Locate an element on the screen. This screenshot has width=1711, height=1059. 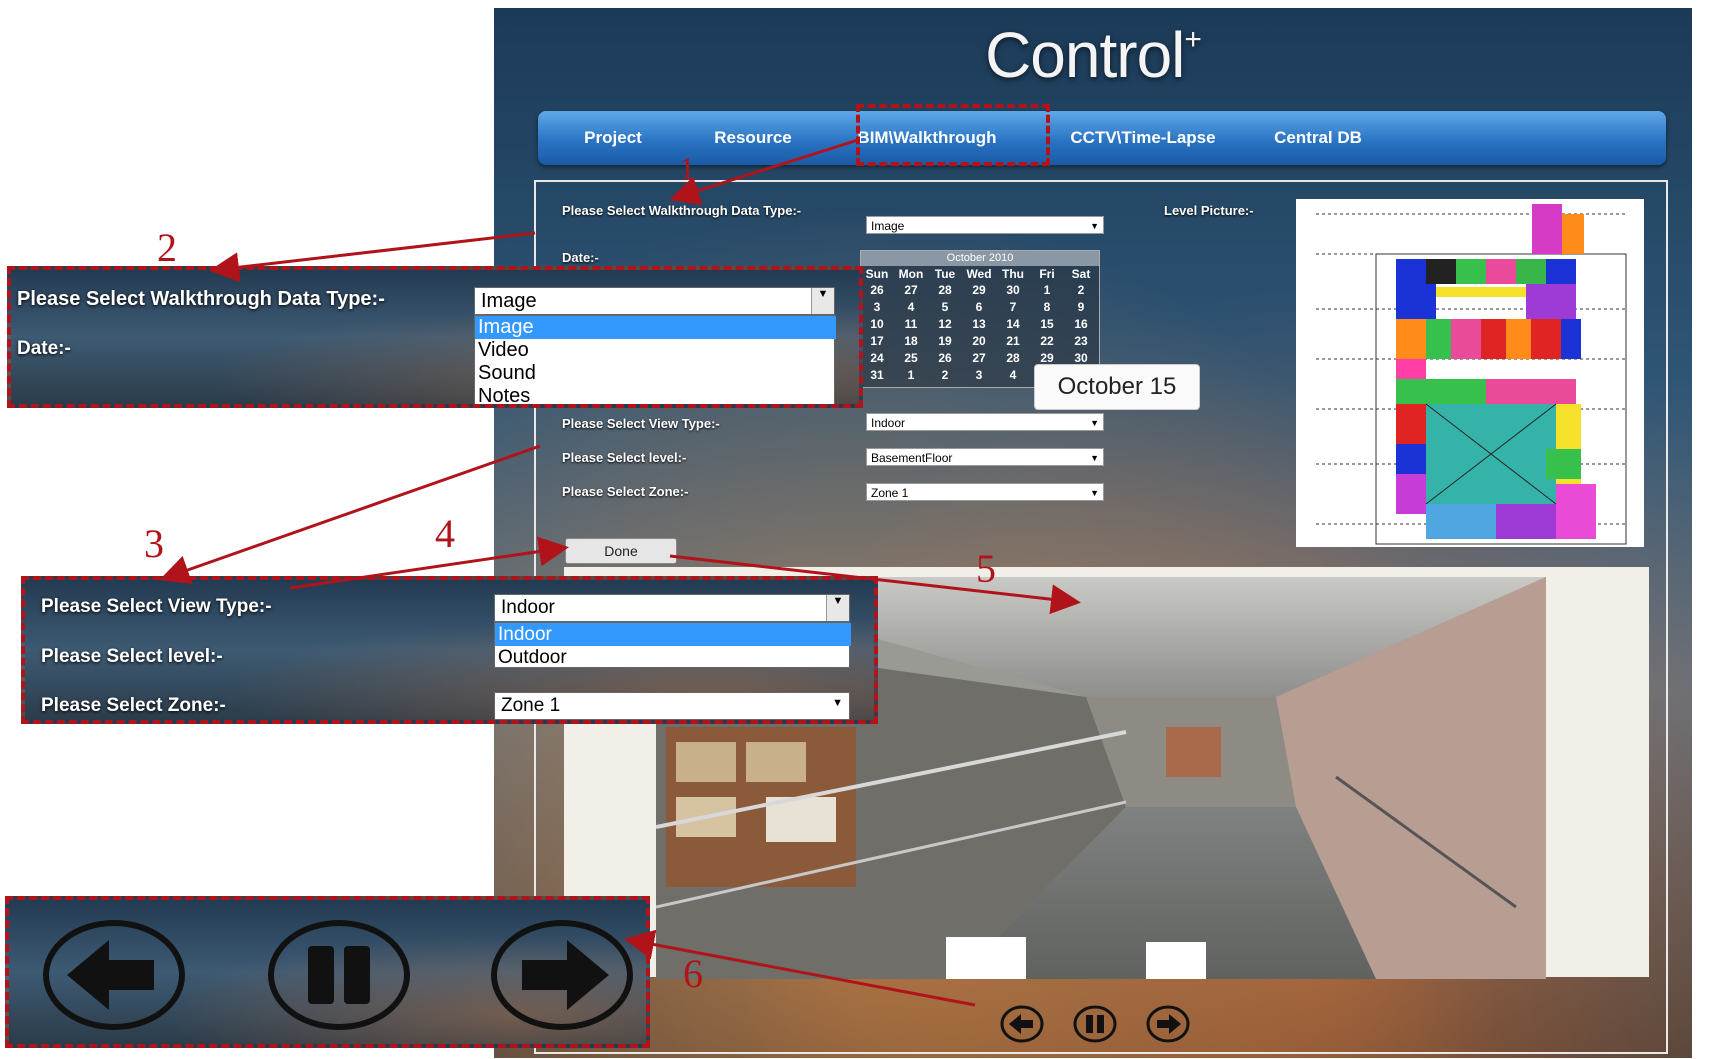
annotation-6: 6 is located at coordinates (693, 973).